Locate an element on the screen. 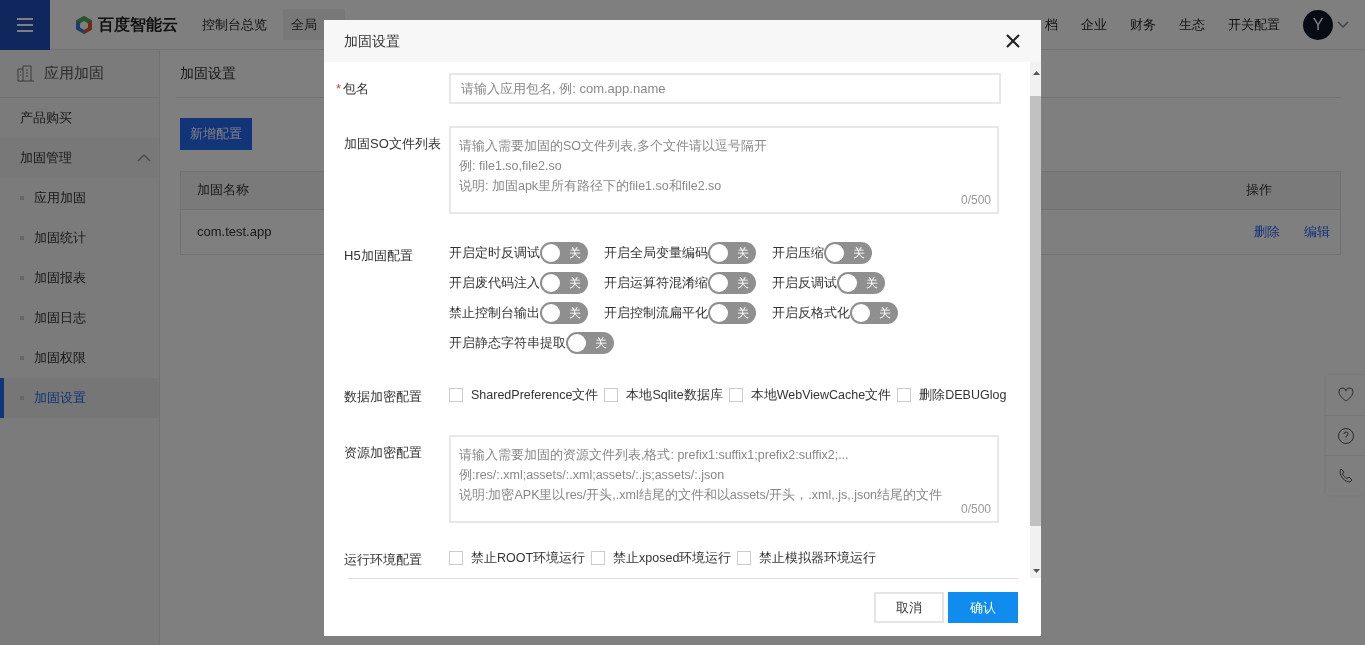 This screenshot has height=645, width=1365. table-cell: com.test.app is located at coordinates (234, 231).